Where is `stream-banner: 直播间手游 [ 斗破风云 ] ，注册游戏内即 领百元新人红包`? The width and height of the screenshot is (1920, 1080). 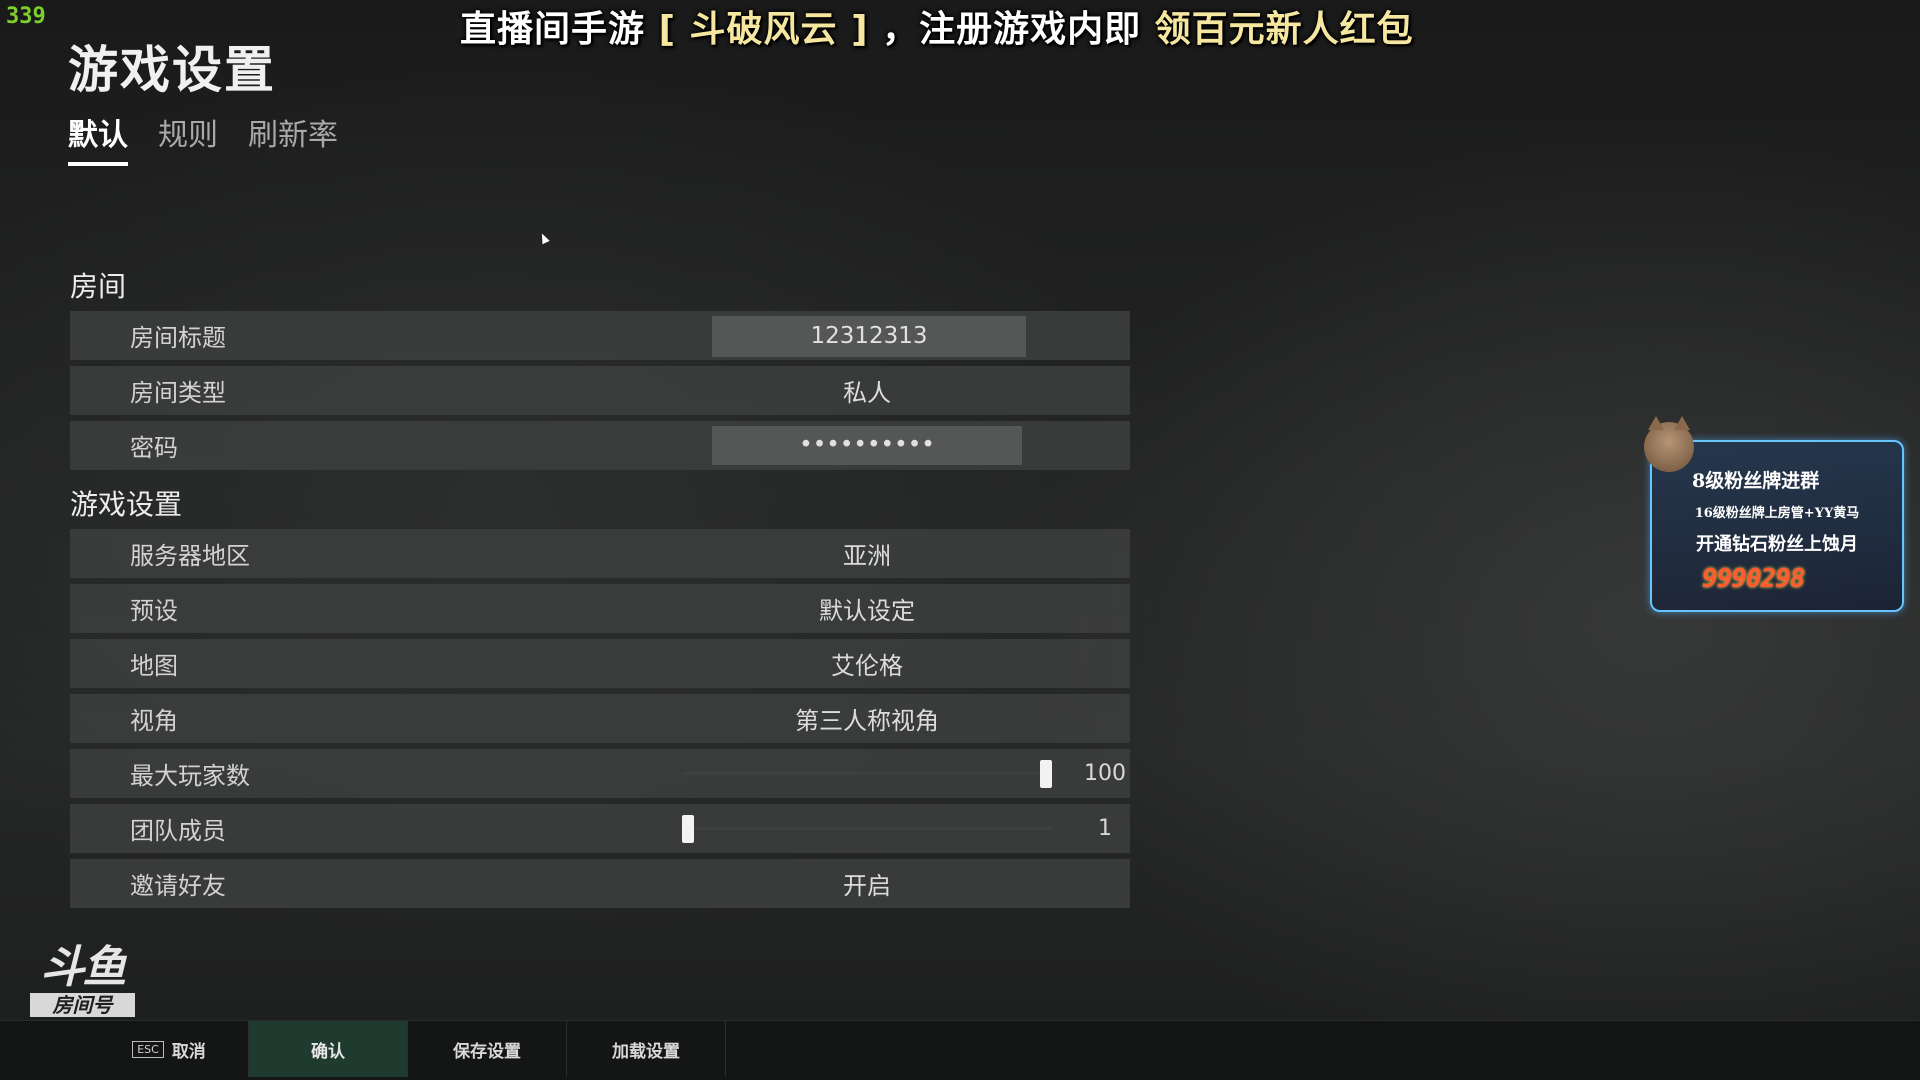 stream-banner: 直播间手游 [ 斗破风云 ] ，注册游戏内即 领百元新人红包 is located at coordinates (937, 26).